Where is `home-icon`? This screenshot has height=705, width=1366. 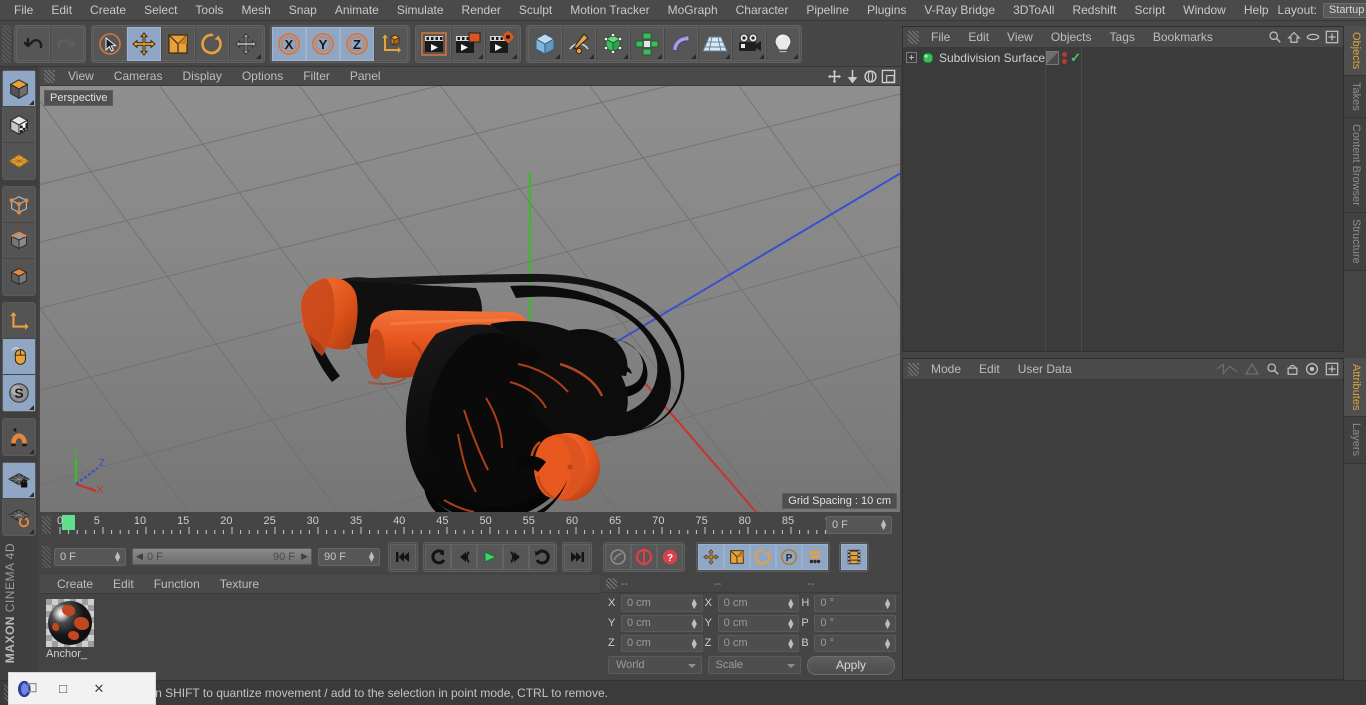
home-icon is located at coordinates (1294, 37).